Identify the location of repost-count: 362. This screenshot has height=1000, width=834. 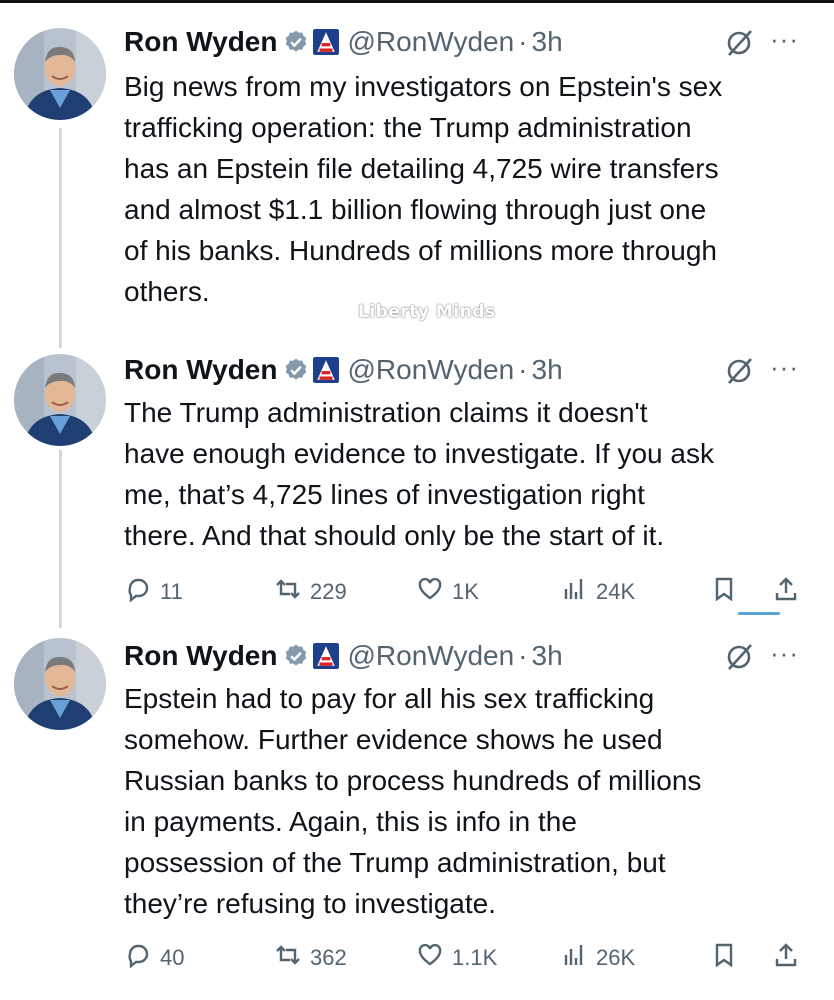
(328, 957).